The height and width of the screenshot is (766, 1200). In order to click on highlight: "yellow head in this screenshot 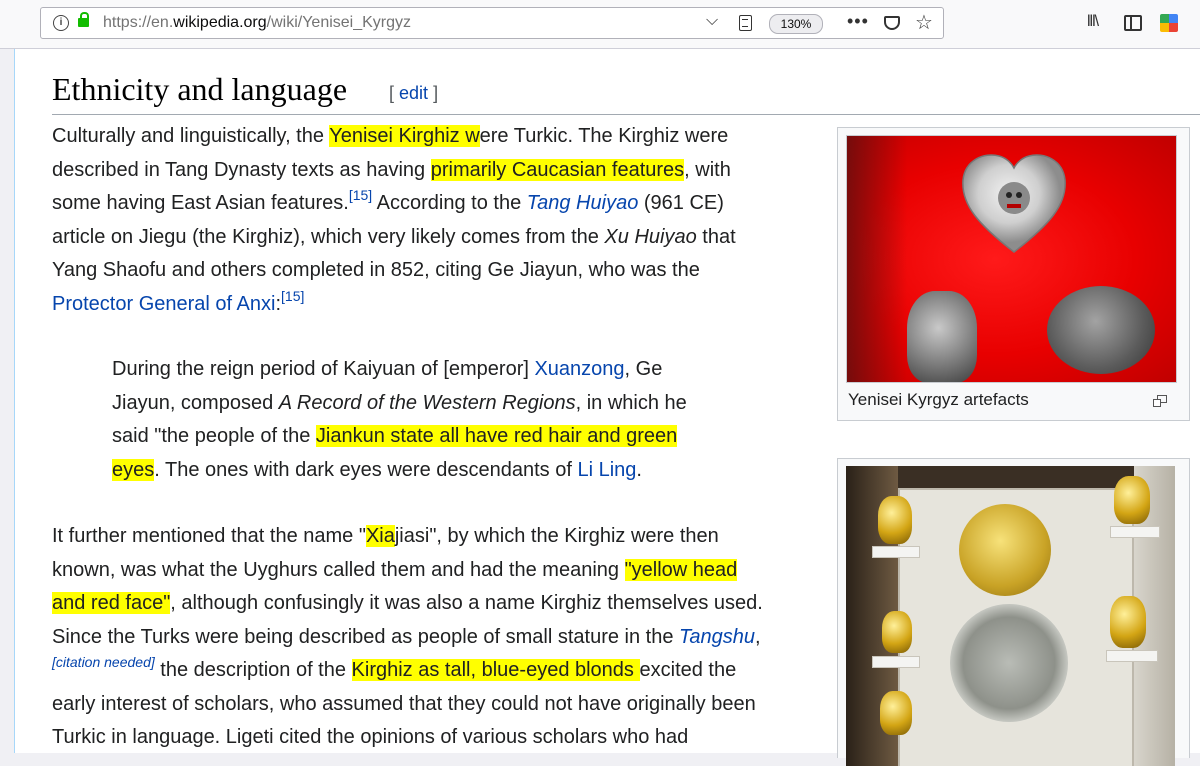, I will do `click(681, 569)`.